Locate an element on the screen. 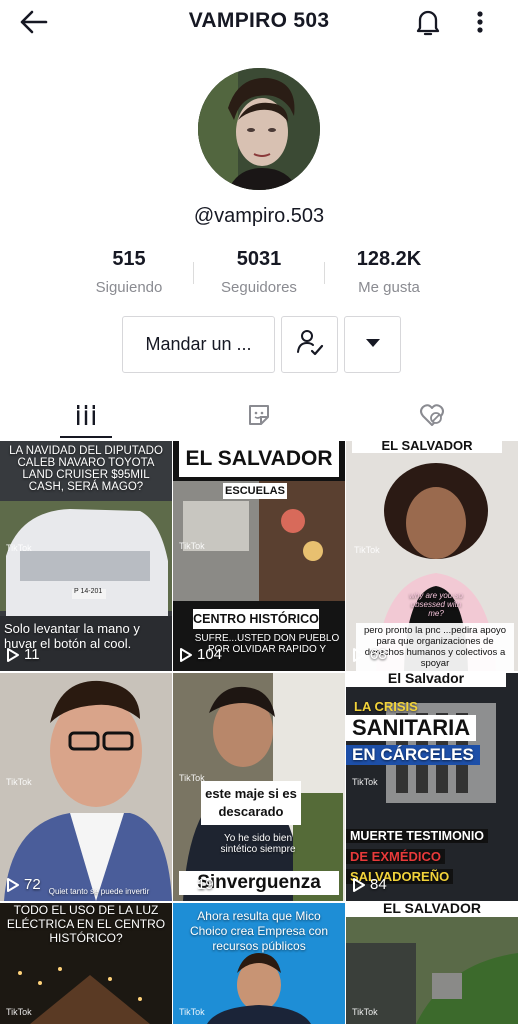 This screenshot has width=518, height=1024. bell-icon is located at coordinates (428, 22).